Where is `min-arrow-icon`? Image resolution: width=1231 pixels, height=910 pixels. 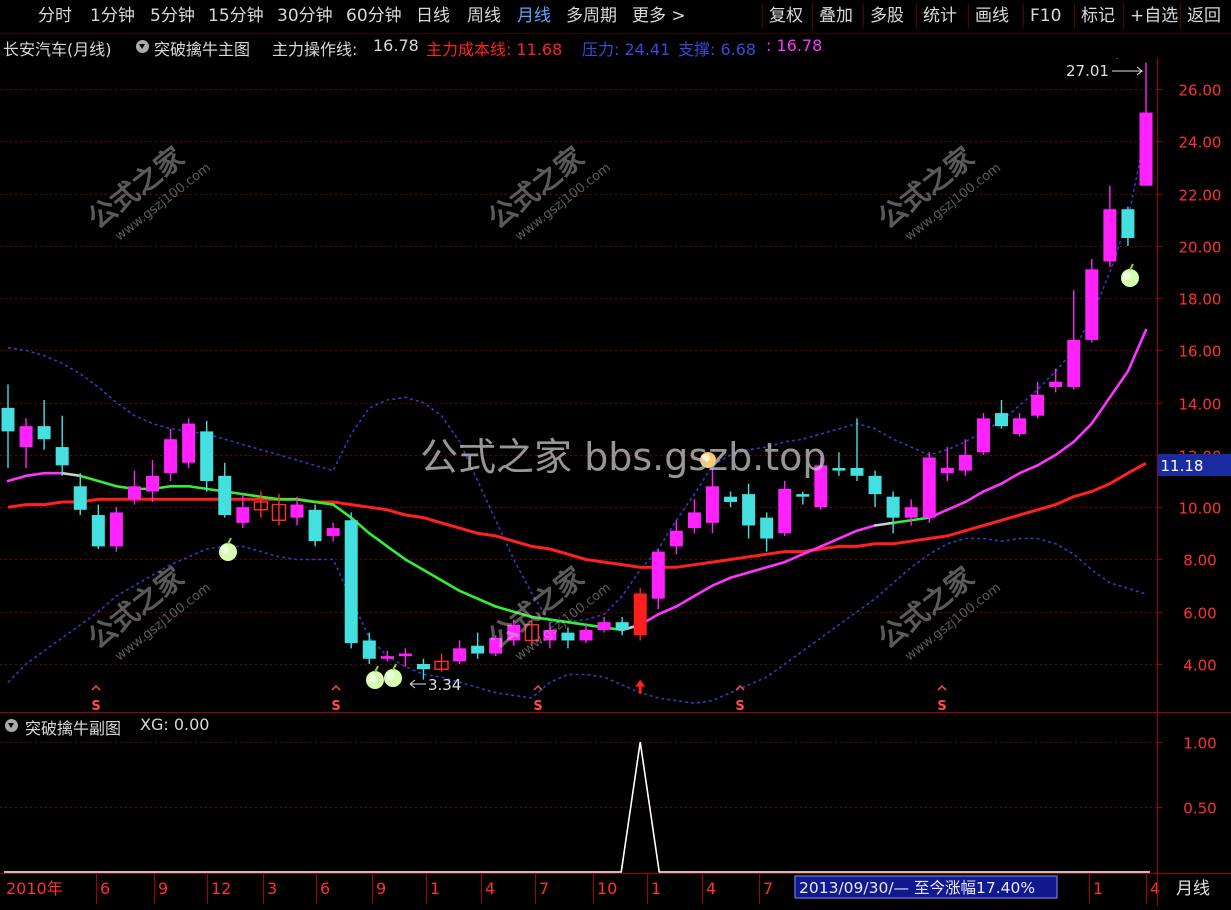 min-arrow-icon is located at coordinates (417, 684).